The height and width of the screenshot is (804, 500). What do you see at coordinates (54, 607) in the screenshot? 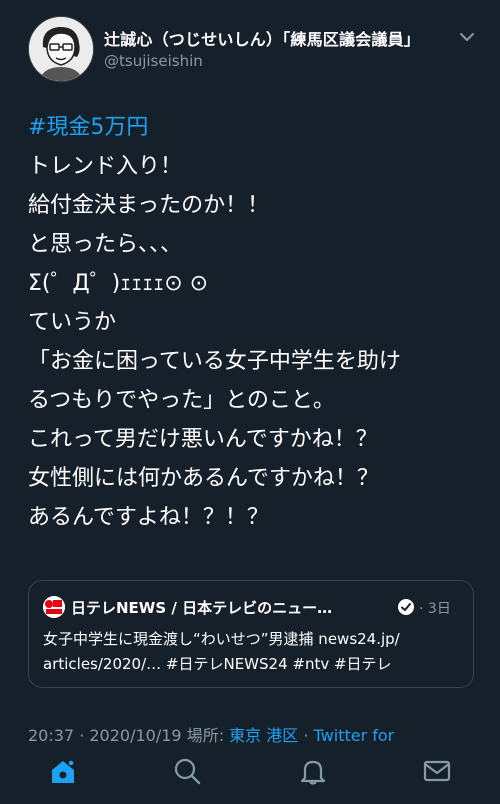
I see `ntv-logo` at bounding box center [54, 607].